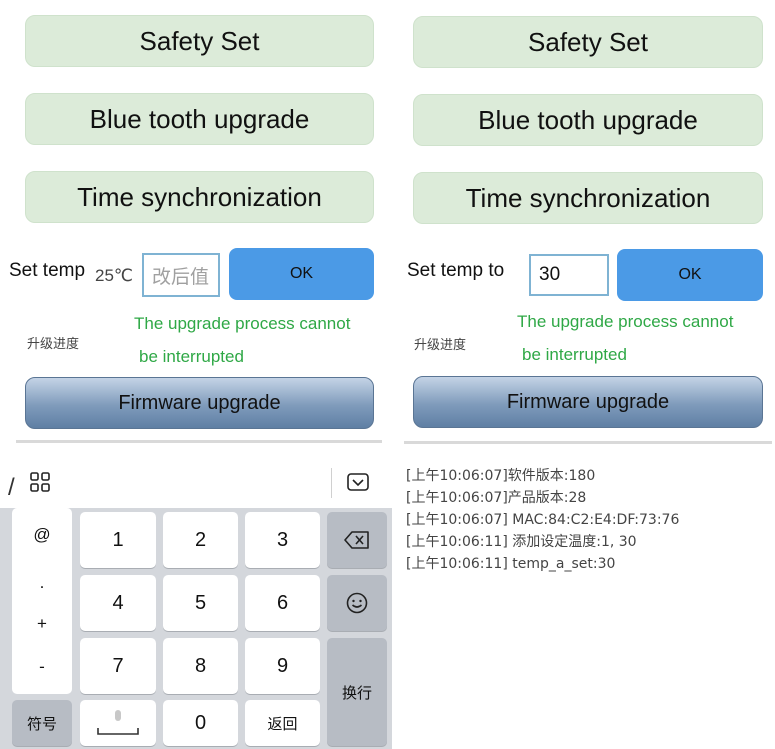  What do you see at coordinates (200, 540) in the screenshot?
I see `key-2: 2` at bounding box center [200, 540].